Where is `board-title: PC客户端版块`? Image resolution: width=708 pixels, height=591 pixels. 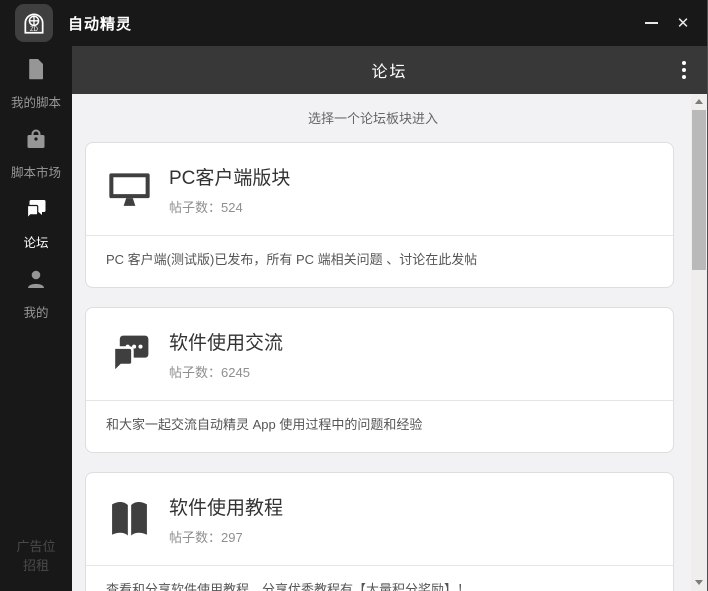 board-title: PC客户端版块 is located at coordinates (230, 178).